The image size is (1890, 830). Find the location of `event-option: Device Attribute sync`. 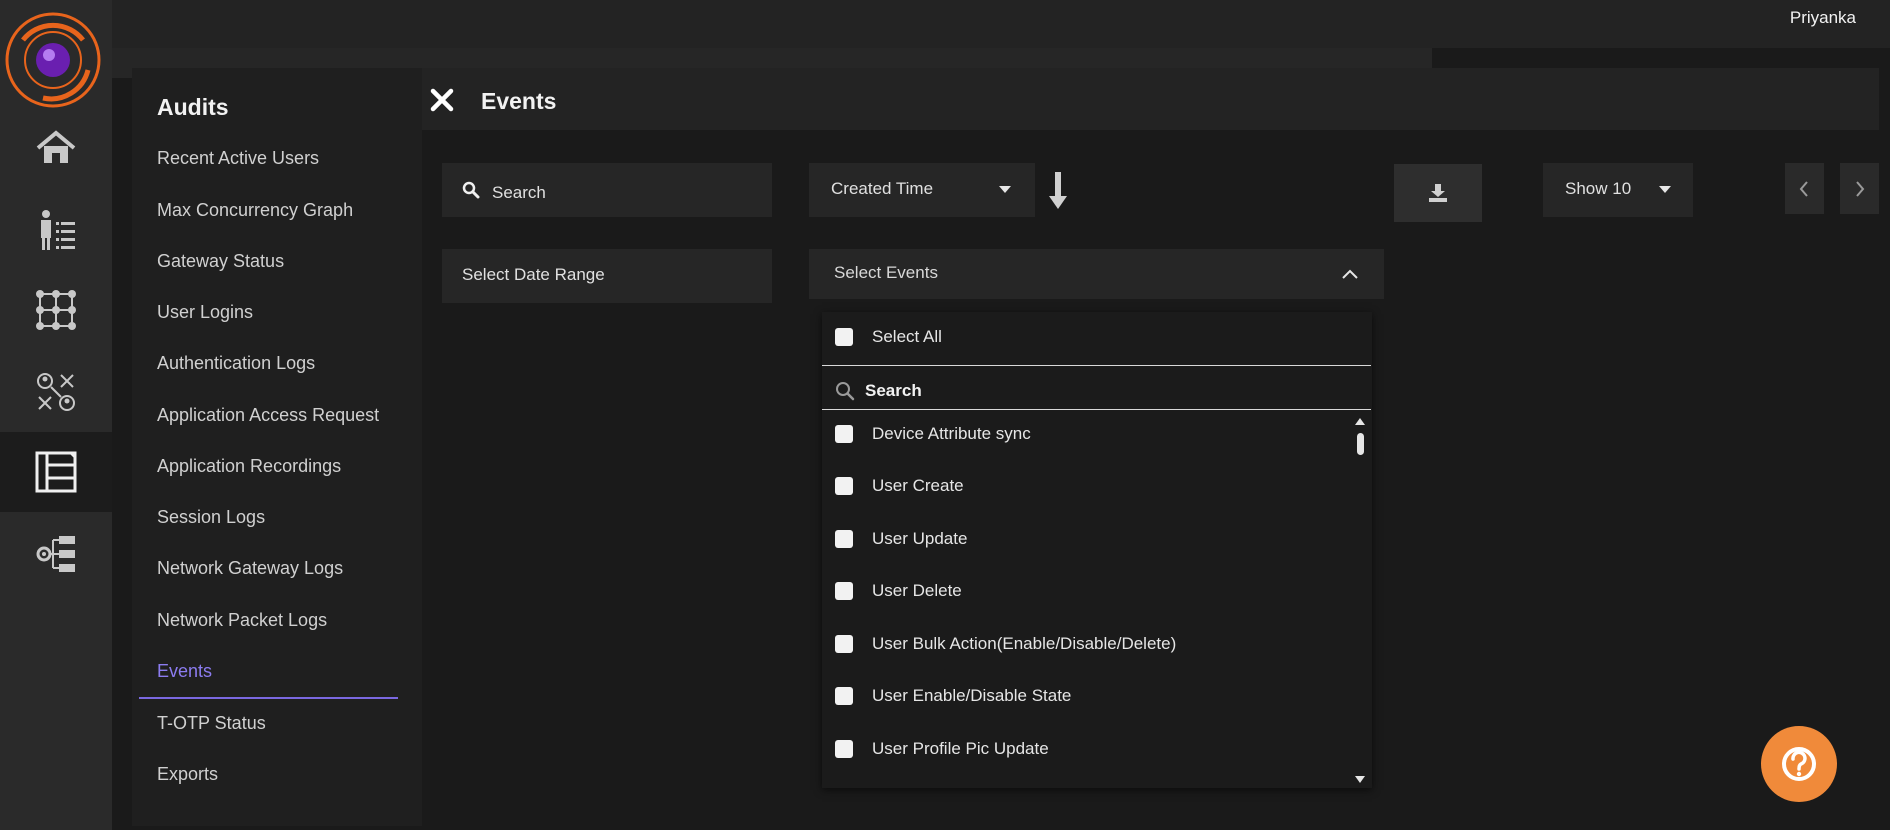

event-option: Device Attribute sync is located at coordinates (933, 434).